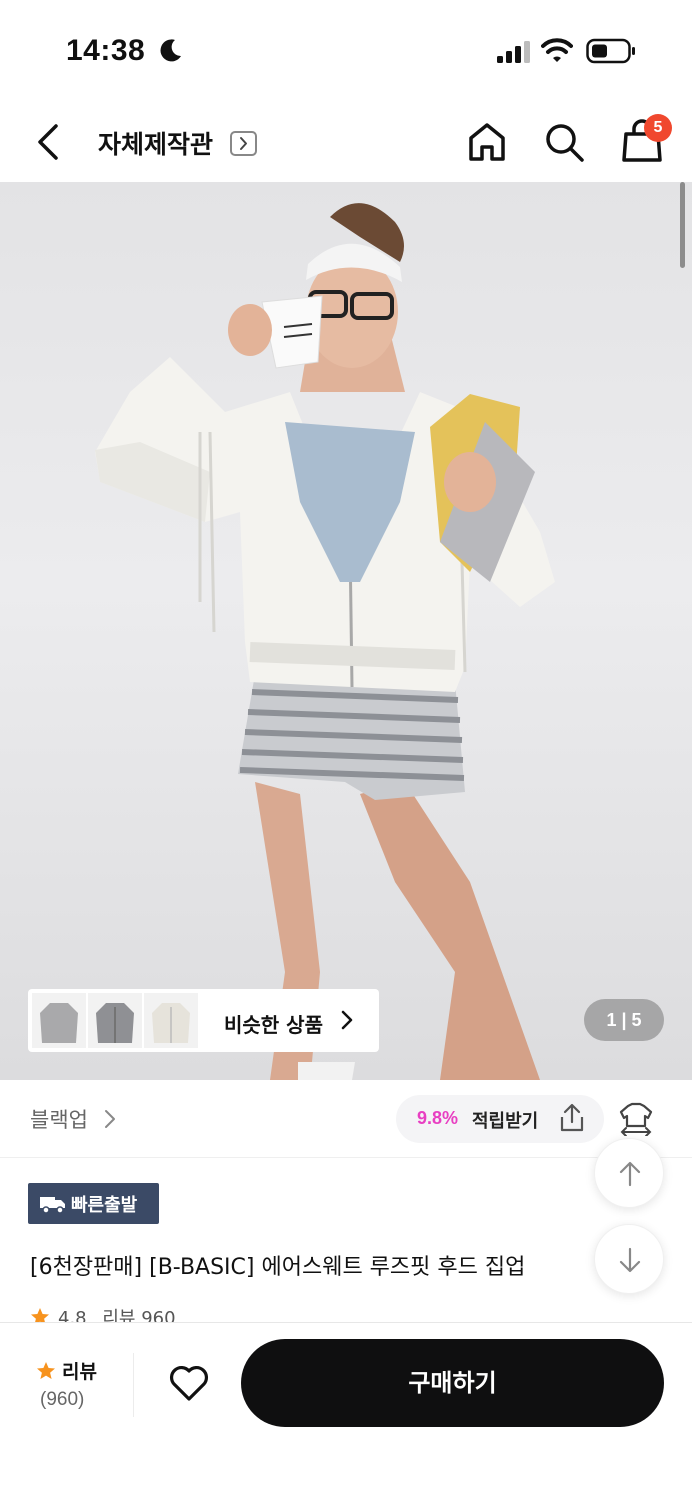  I want to click on product-title: [6천장판매] [B-BASIC] 에어스웨트 루즈핏 후드 집업, so click(278, 1267).